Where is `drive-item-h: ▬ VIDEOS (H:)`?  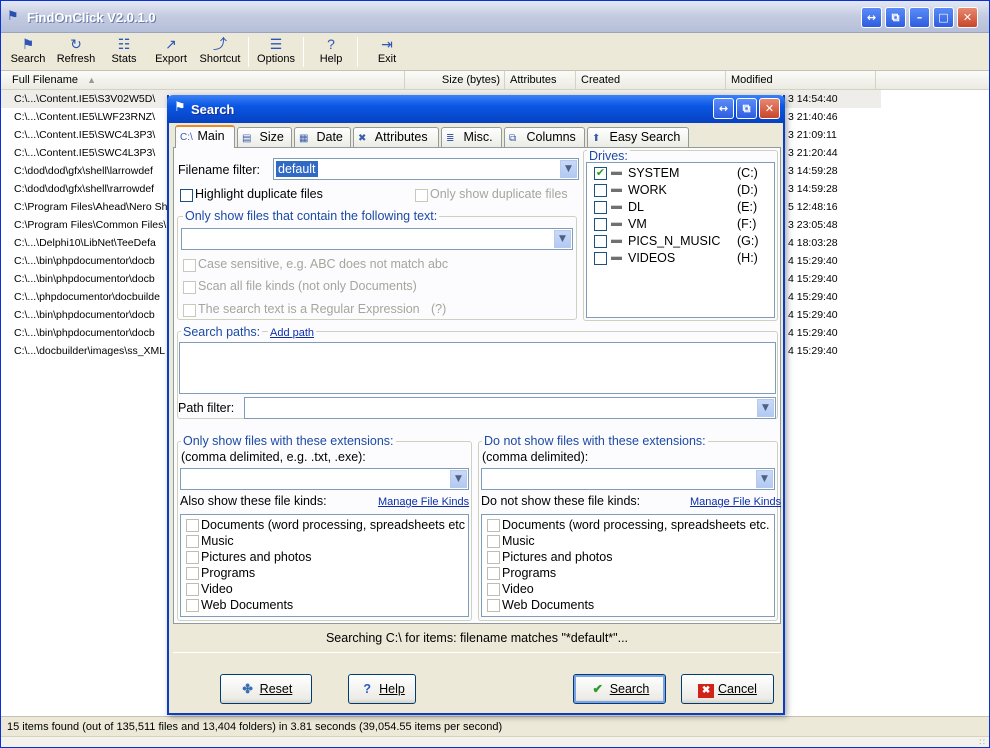
drive-item-h: ▬ VIDEOS (H:) is located at coordinates (682, 258).